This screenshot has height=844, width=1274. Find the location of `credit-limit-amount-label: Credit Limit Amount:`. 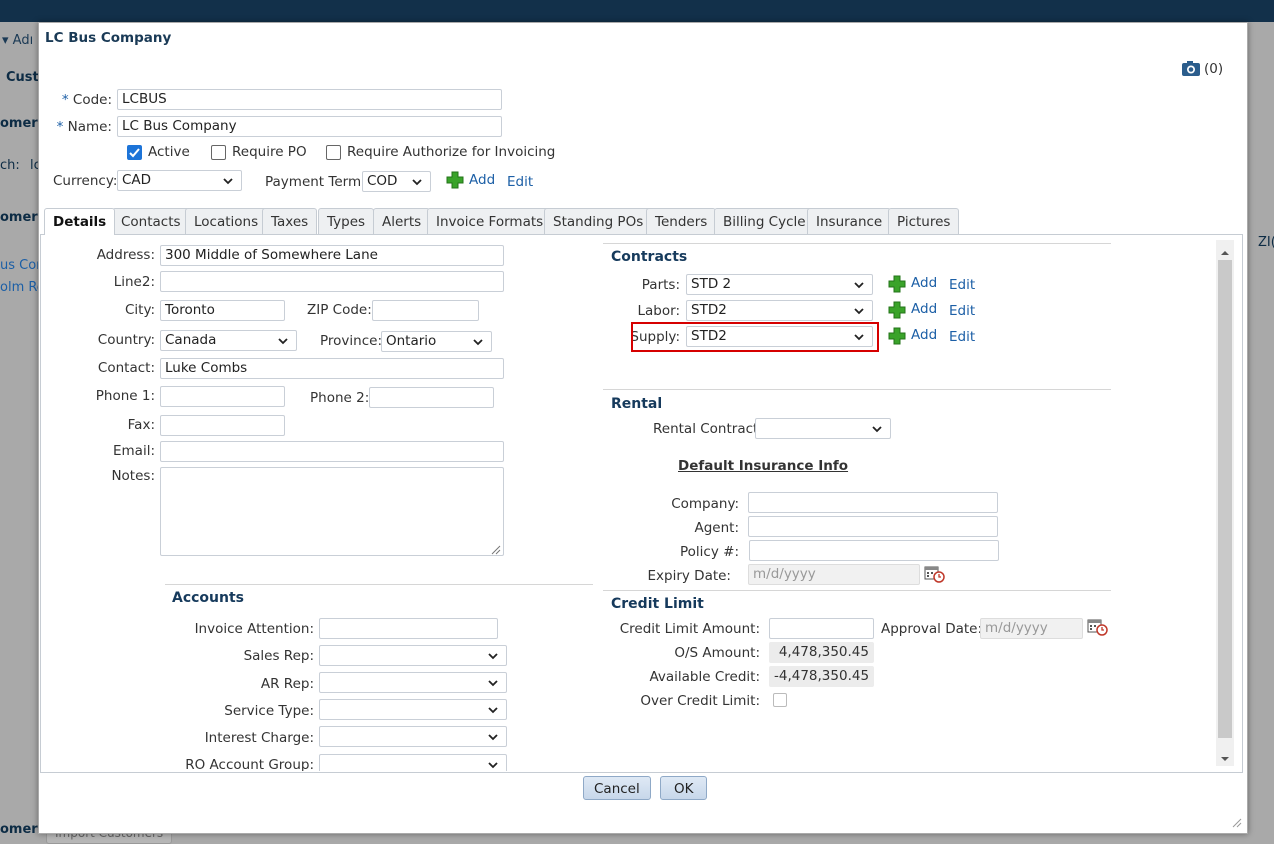

credit-limit-amount-label: Credit Limit Amount: is located at coordinates (689, 629).